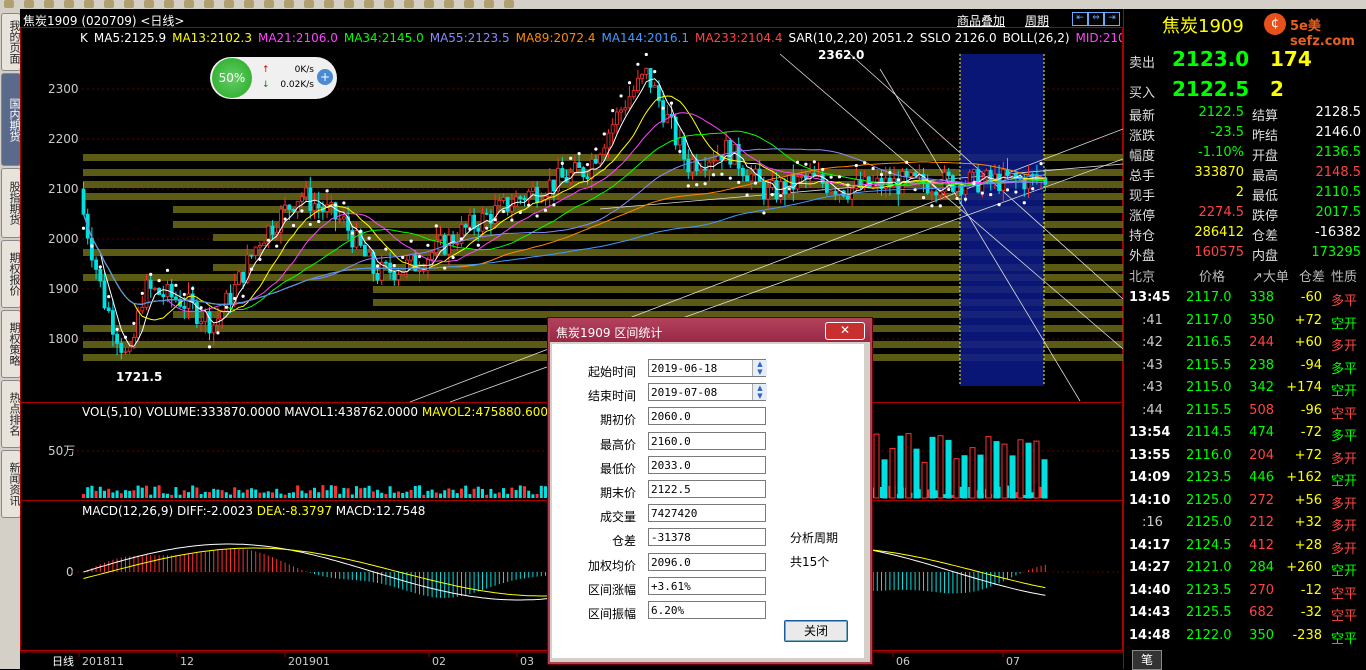 Image resolution: width=1366 pixels, height=670 pixels. I want to click on tick-time: 14:40, so click(1150, 590).